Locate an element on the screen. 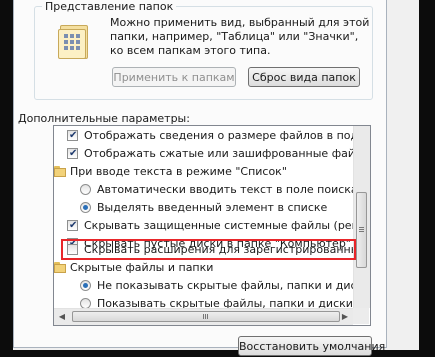  apply-to-folders-button: Применить к папкам is located at coordinates (174, 77).